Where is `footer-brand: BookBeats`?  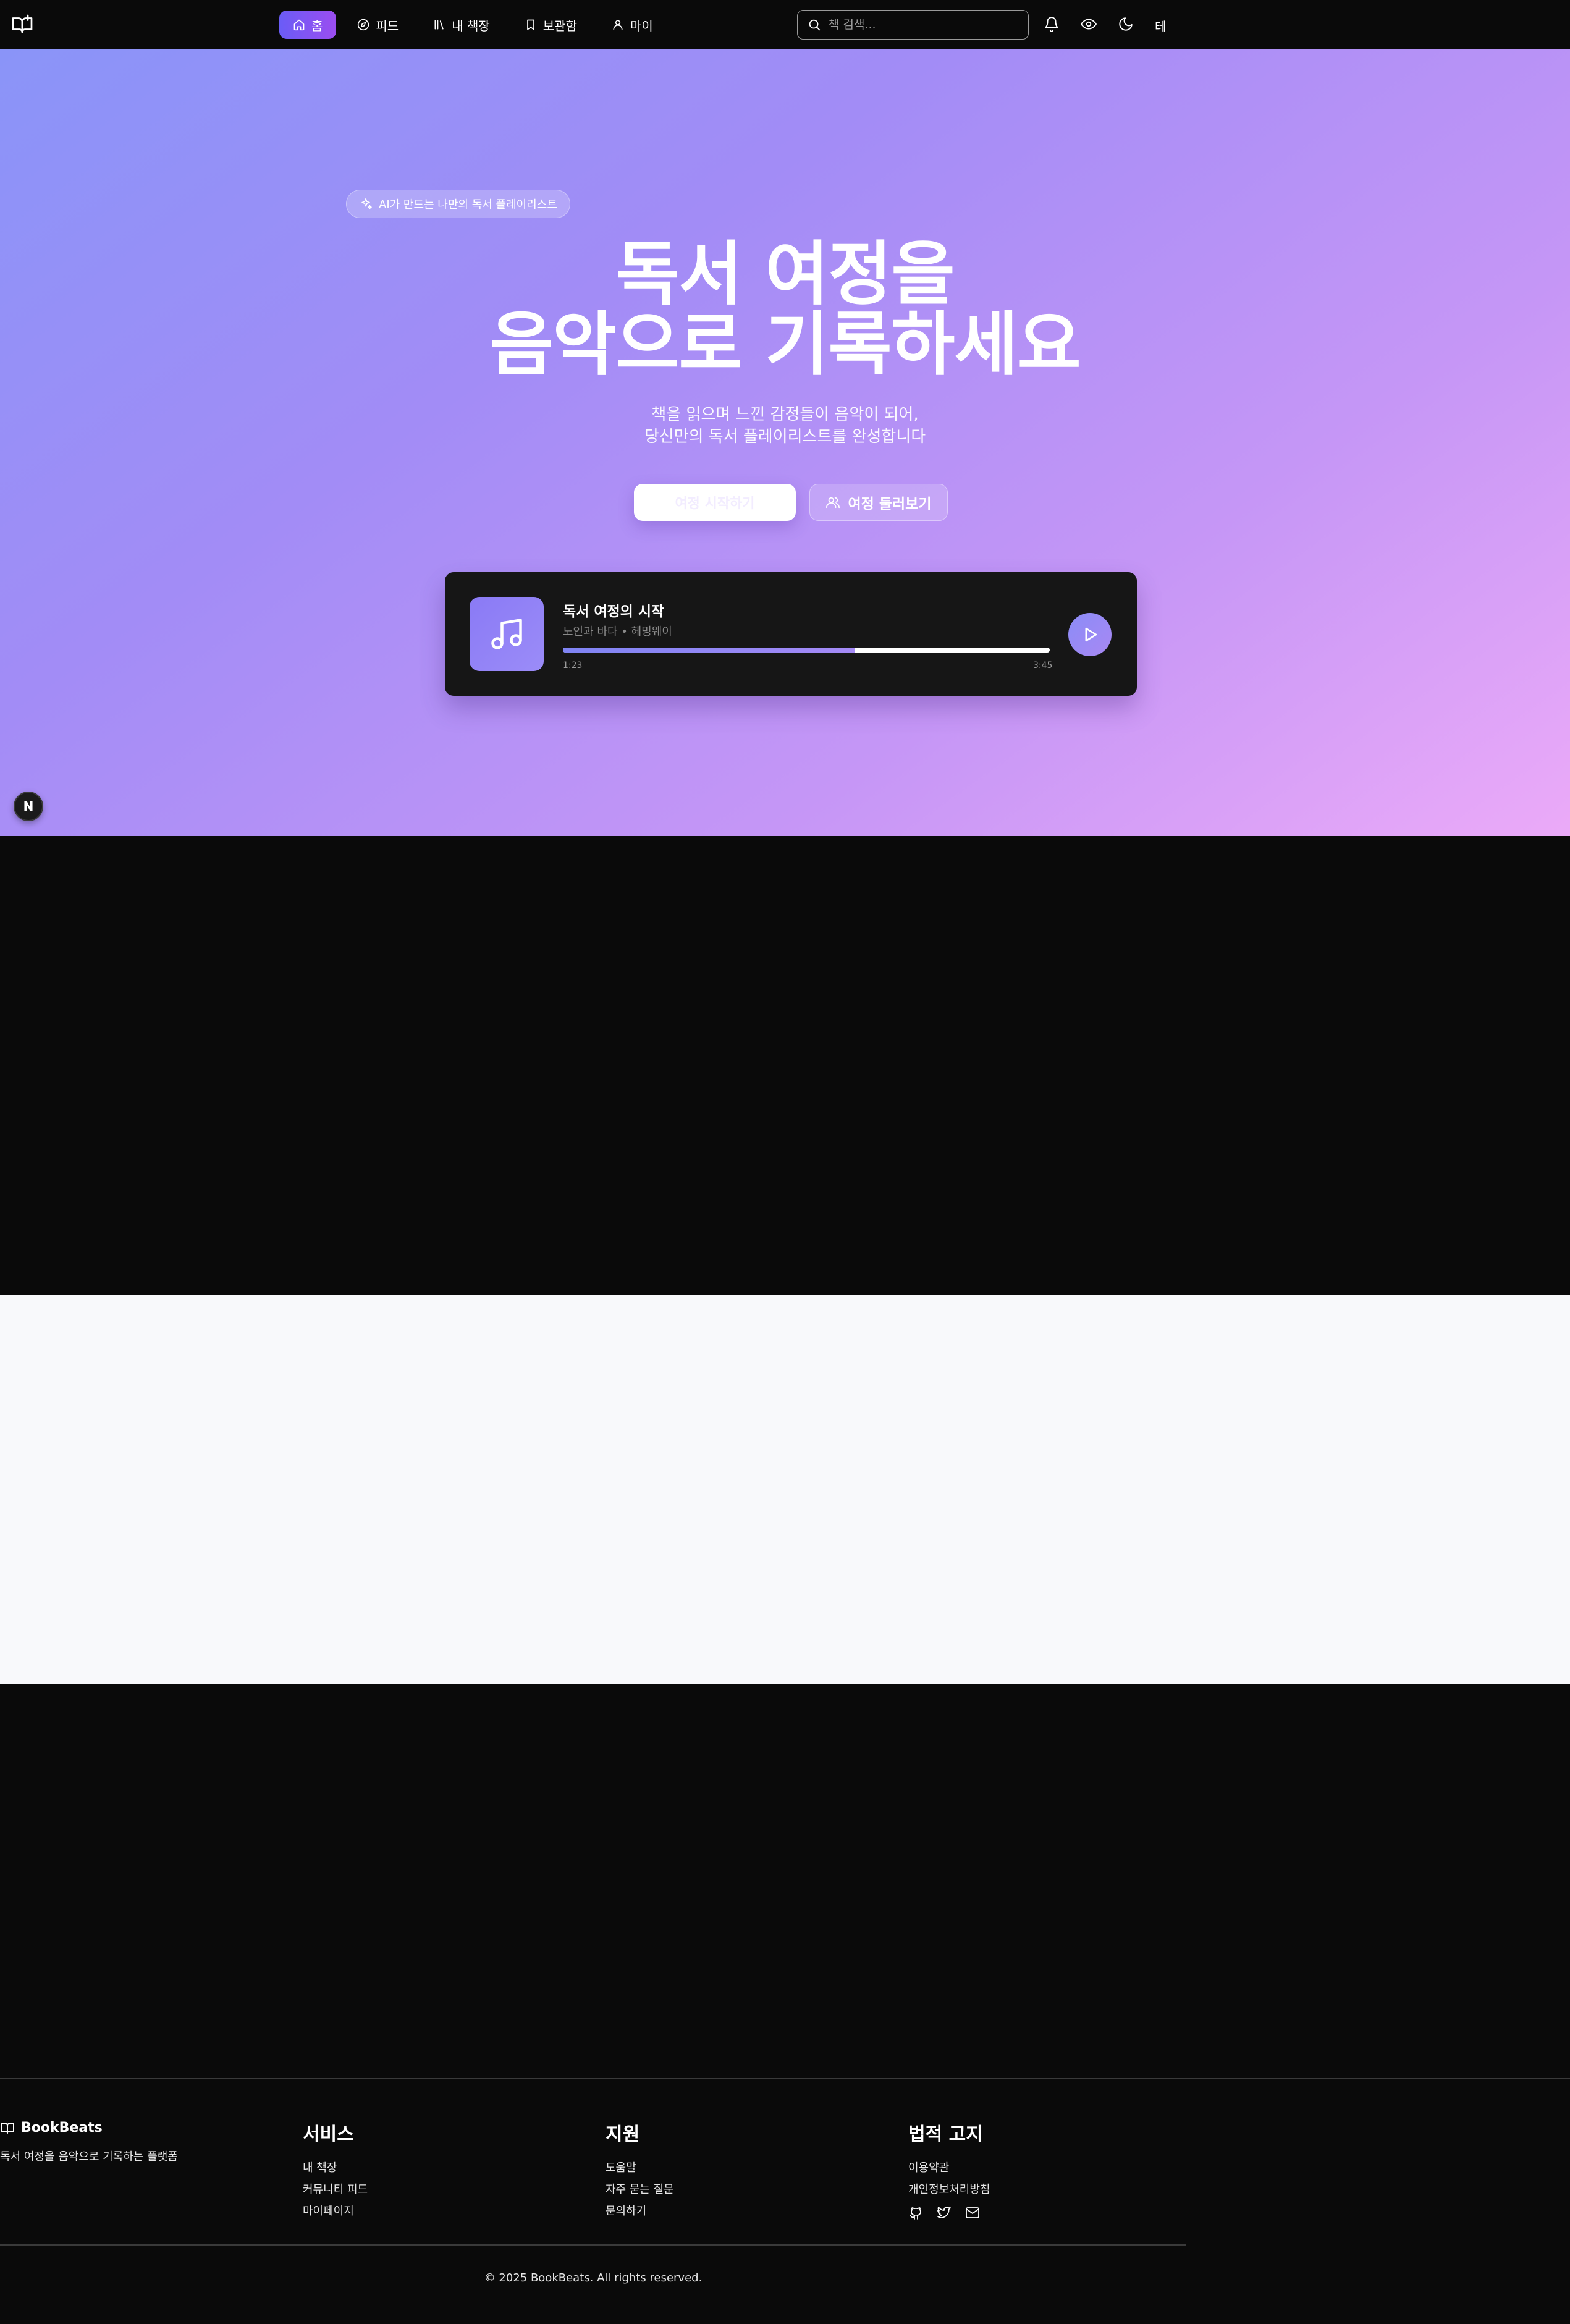 footer-brand: BookBeats is located at coordinates (52, 2128).